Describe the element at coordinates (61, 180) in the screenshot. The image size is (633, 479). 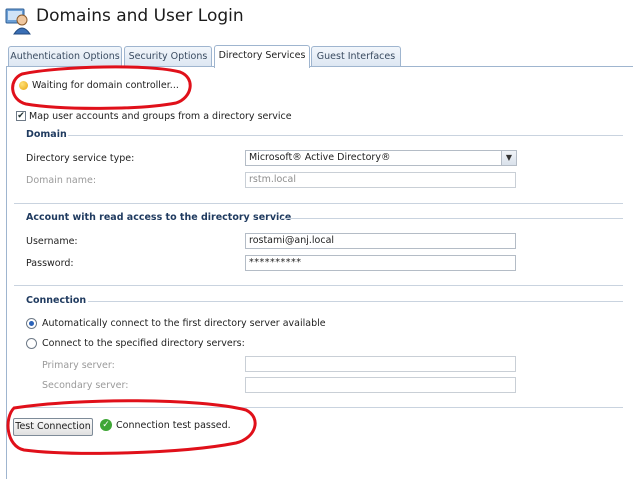
I see `domain-name-label: Domain name:` at that location.